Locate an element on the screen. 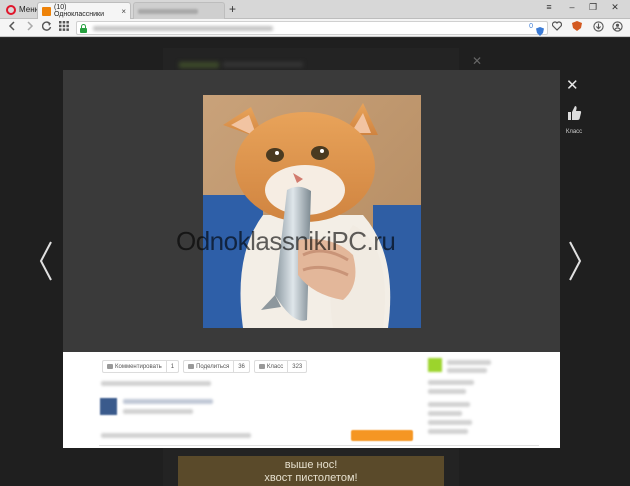  blurred-group-name is located at coordinates (469, 362).